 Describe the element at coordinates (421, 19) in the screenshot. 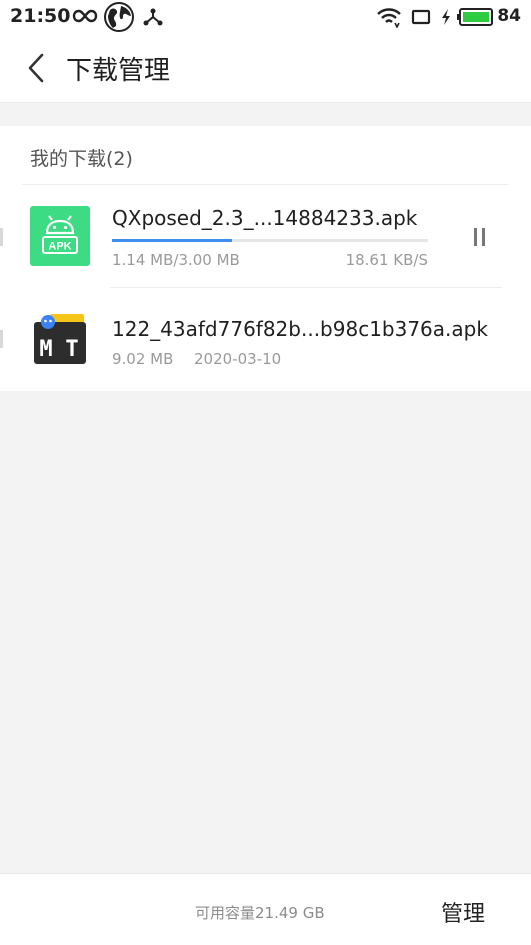

I see `screen-icon` at that location.